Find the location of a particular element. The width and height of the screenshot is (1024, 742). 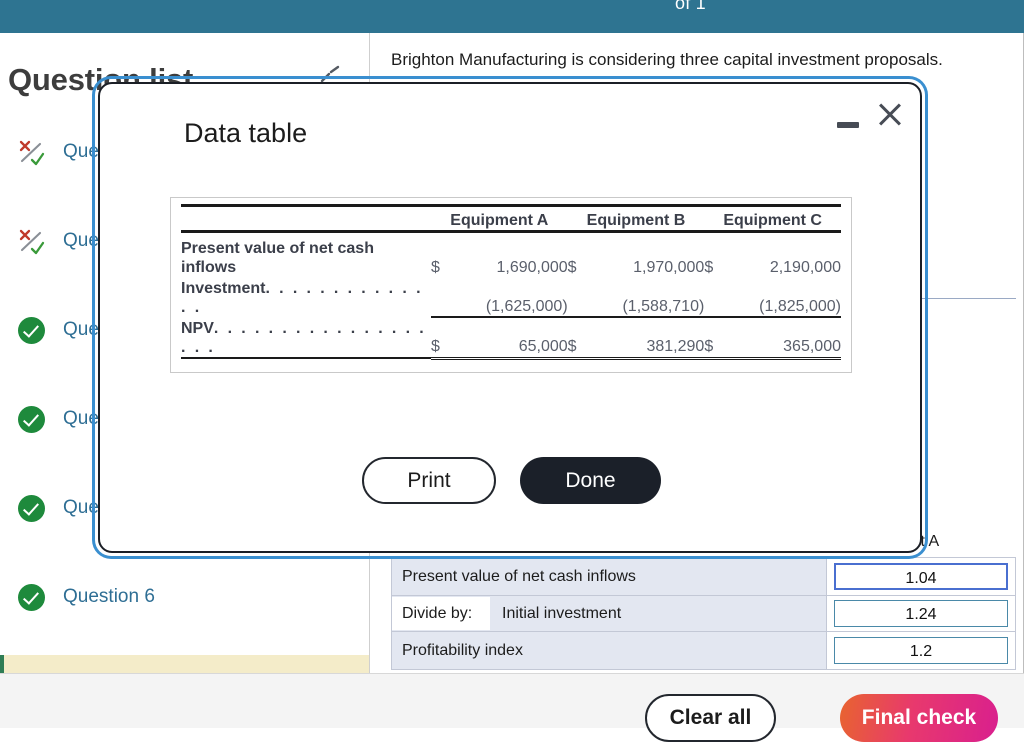

cell-value: 2,190,000 is located at coordinates (805, 267).